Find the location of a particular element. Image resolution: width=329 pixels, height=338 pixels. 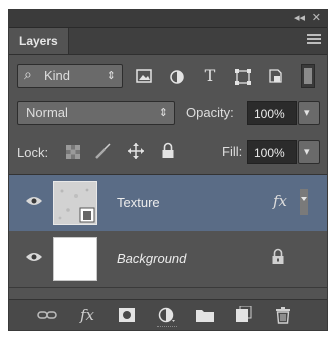

filter-row: ⌕ Kind ⇕ T is located at coordinates (168, 77).